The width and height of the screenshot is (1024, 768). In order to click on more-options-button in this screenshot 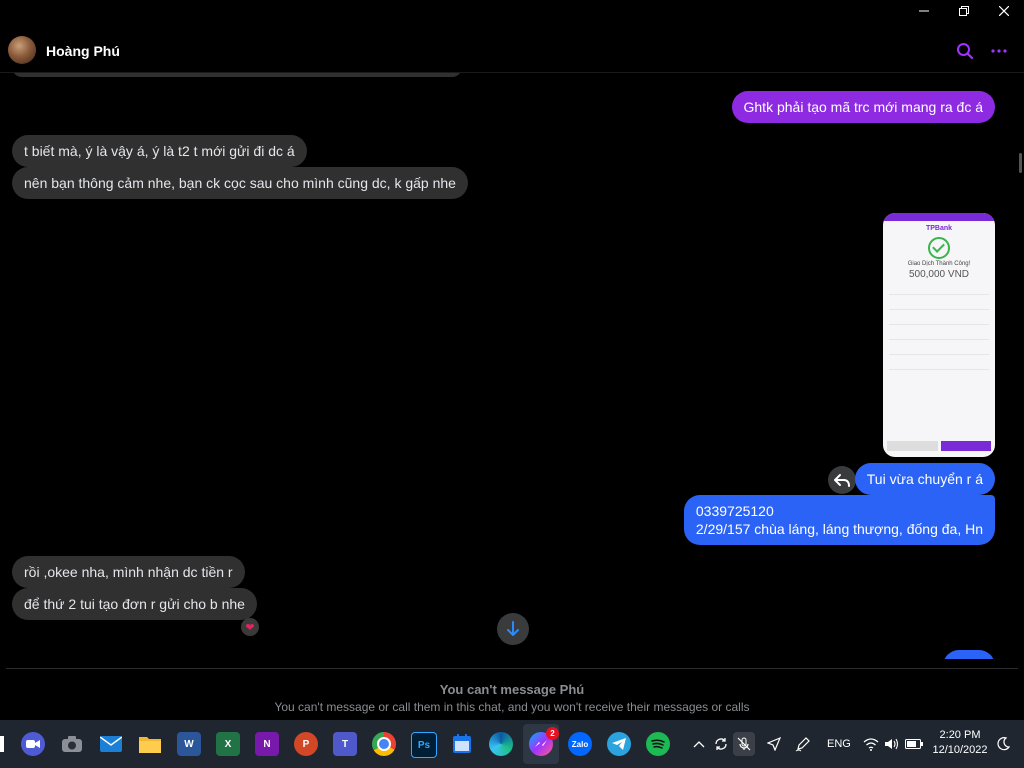, I will do `click(999, 51)`.